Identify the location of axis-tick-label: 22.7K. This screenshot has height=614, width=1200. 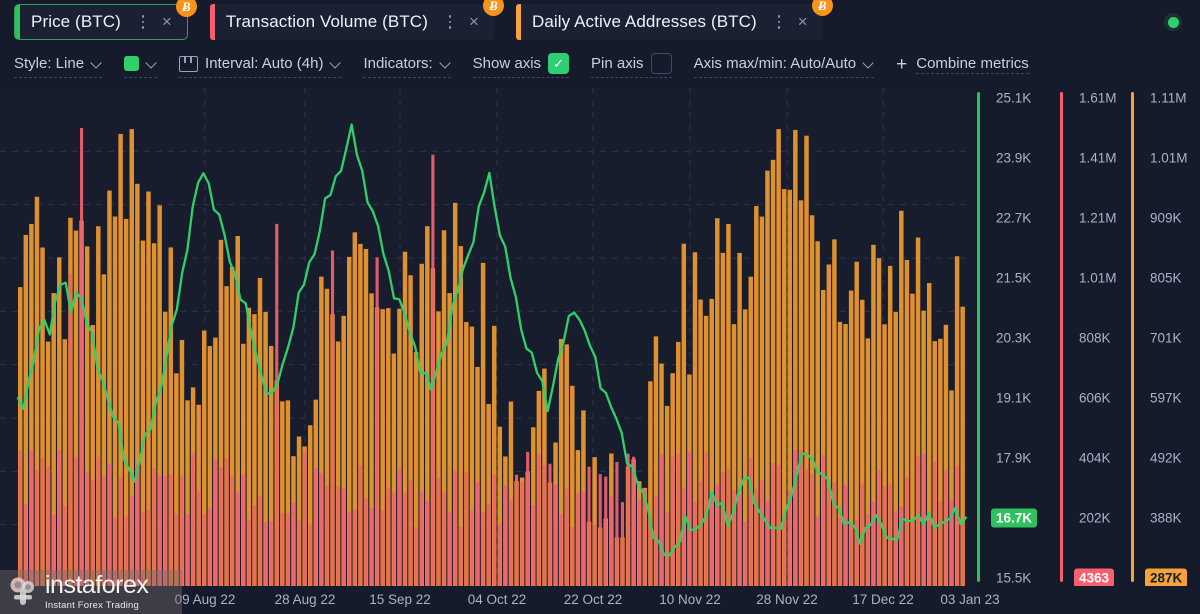
(1014, 218).